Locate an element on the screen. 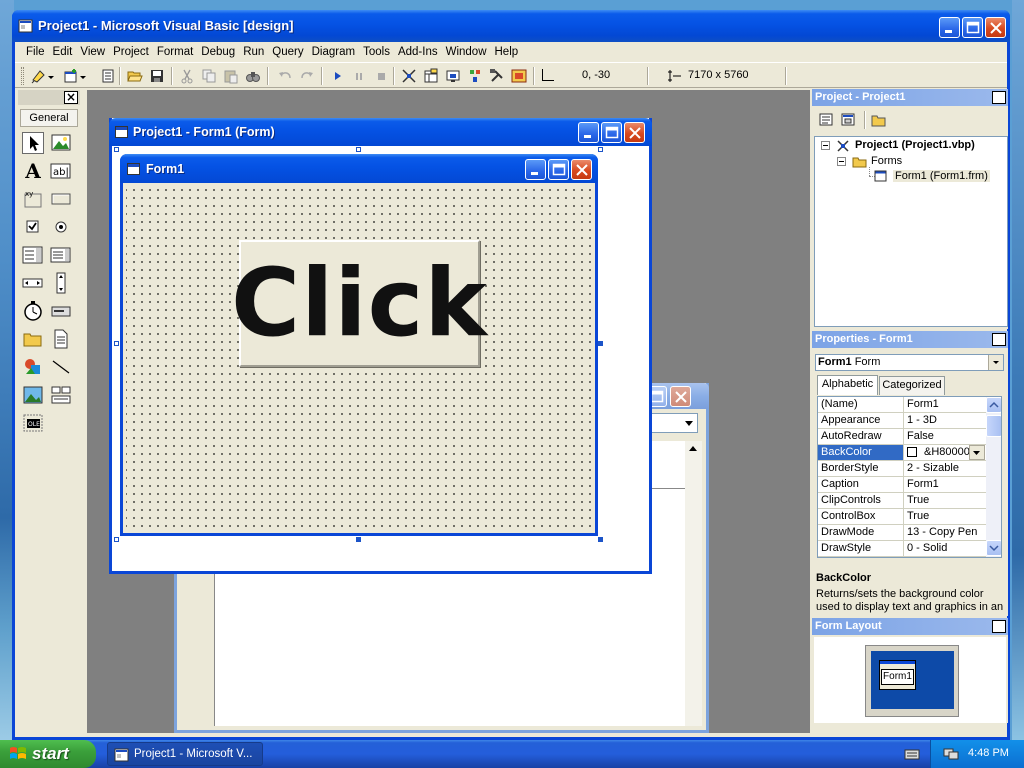  designer-maximize-button is located at coordinates (611, 132).